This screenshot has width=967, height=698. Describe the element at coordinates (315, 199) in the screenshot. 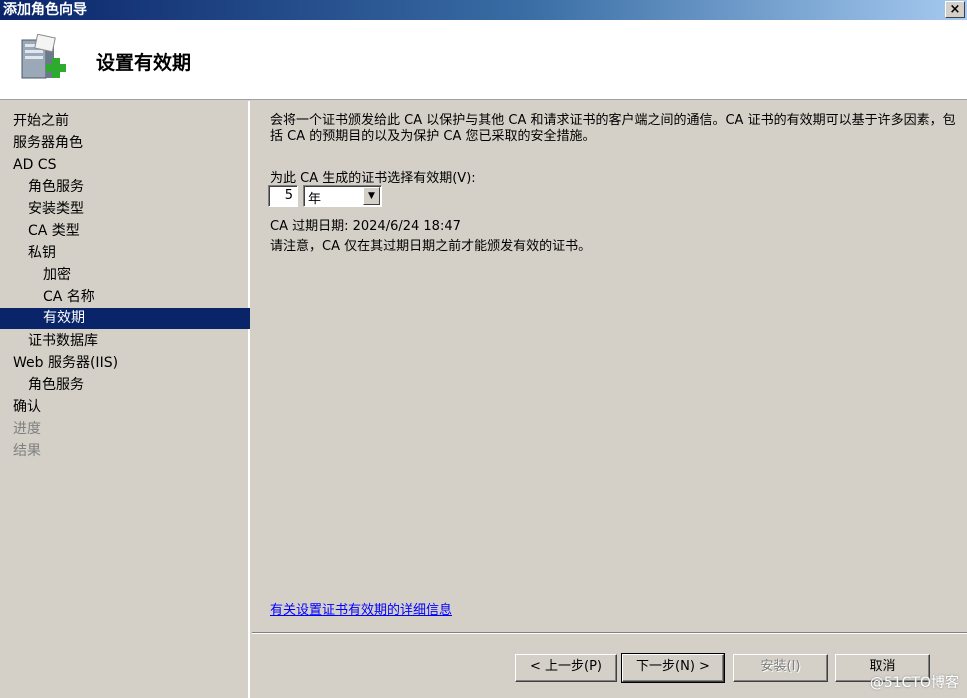

I see `validity-unit-value: 年` at that location.